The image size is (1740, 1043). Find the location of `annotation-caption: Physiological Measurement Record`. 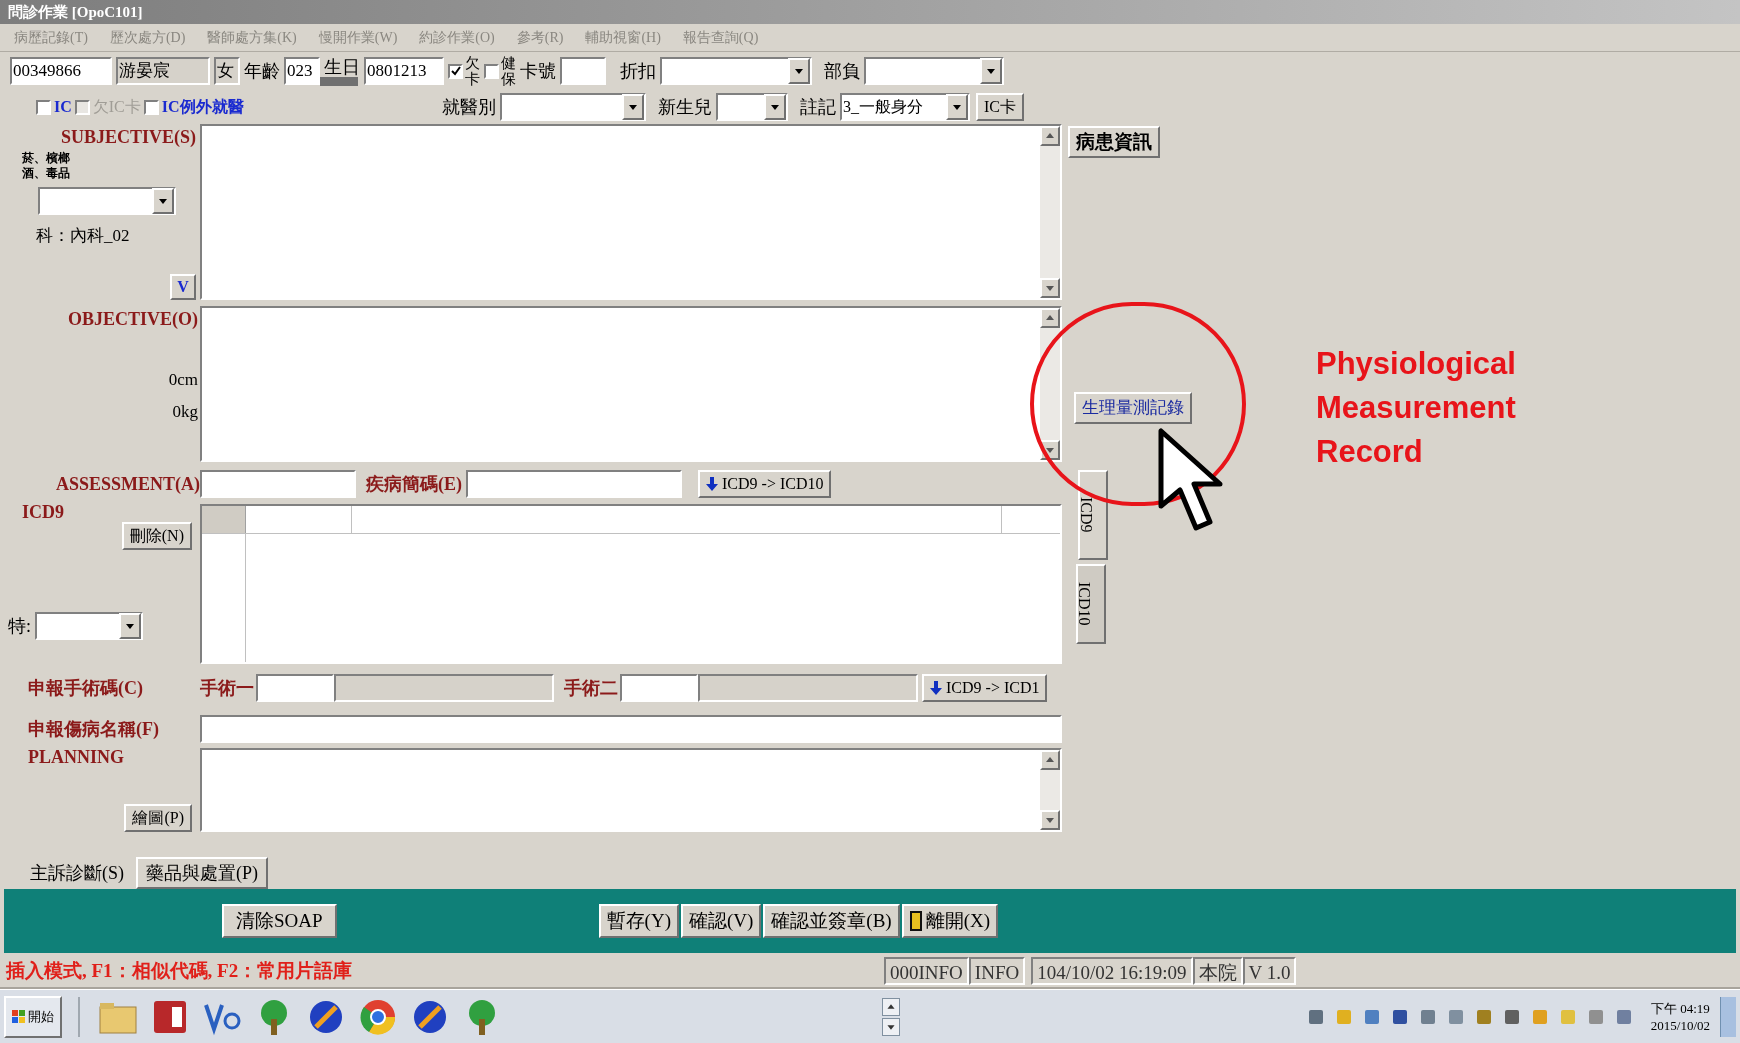

annotation-caption: Physiological Measurement Record is located at coordinates (1416, 408).